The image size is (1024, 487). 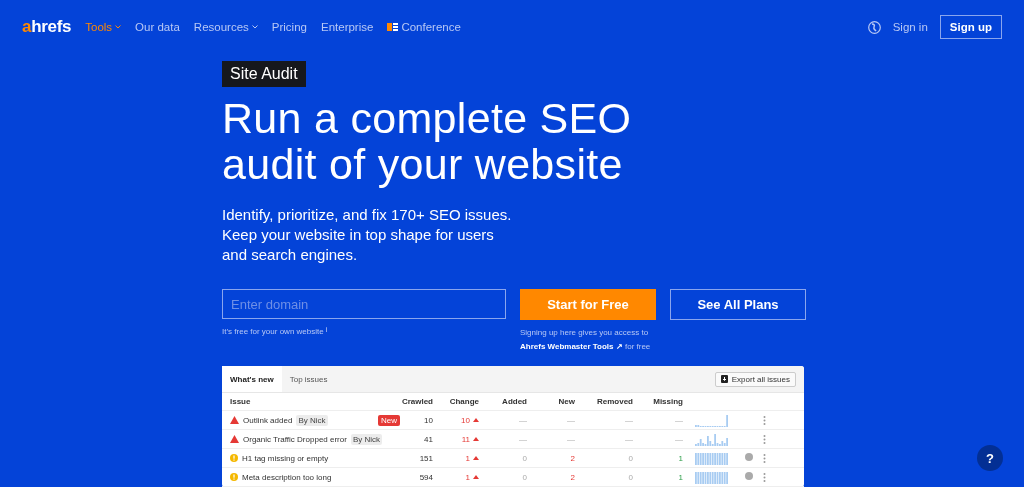 I want to click on tab: What's new, so click(x=252, y=379).